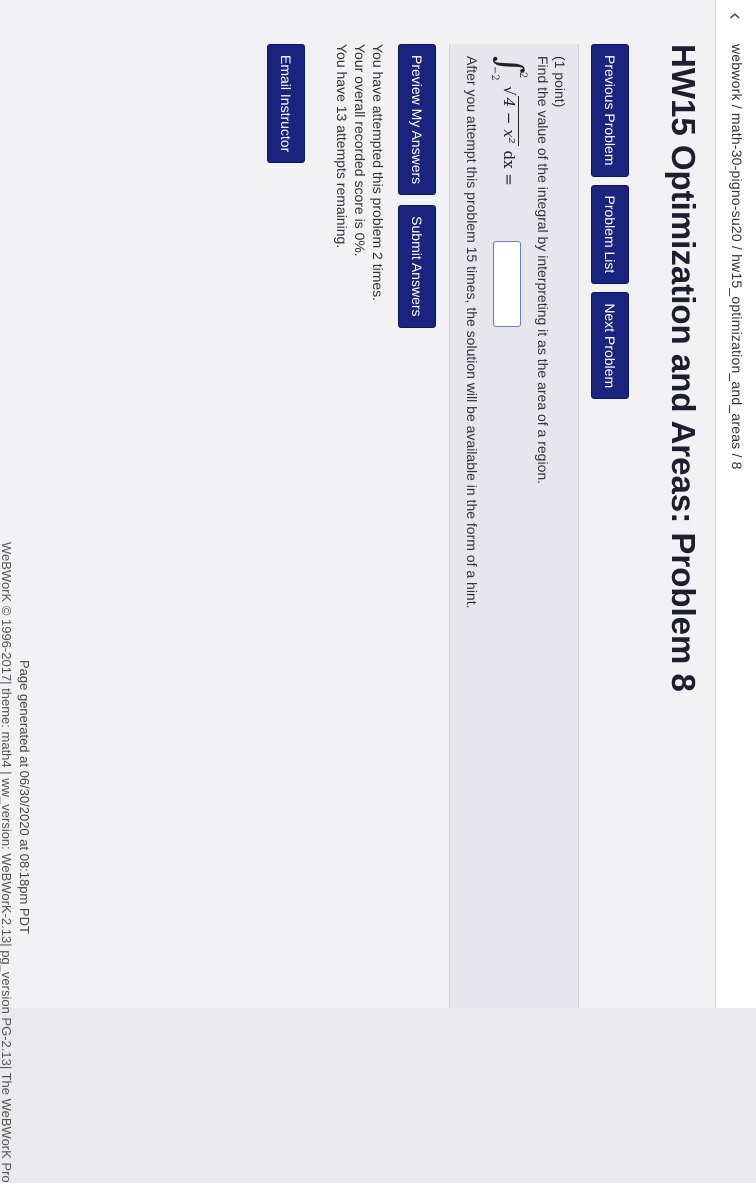 The height and width of the screenshot is (1183, 756). What do you see at coordinates (610, 110) in the screenshot?
I see `previous-problem-button: Previous Problem` at bounding box center [610, 110].